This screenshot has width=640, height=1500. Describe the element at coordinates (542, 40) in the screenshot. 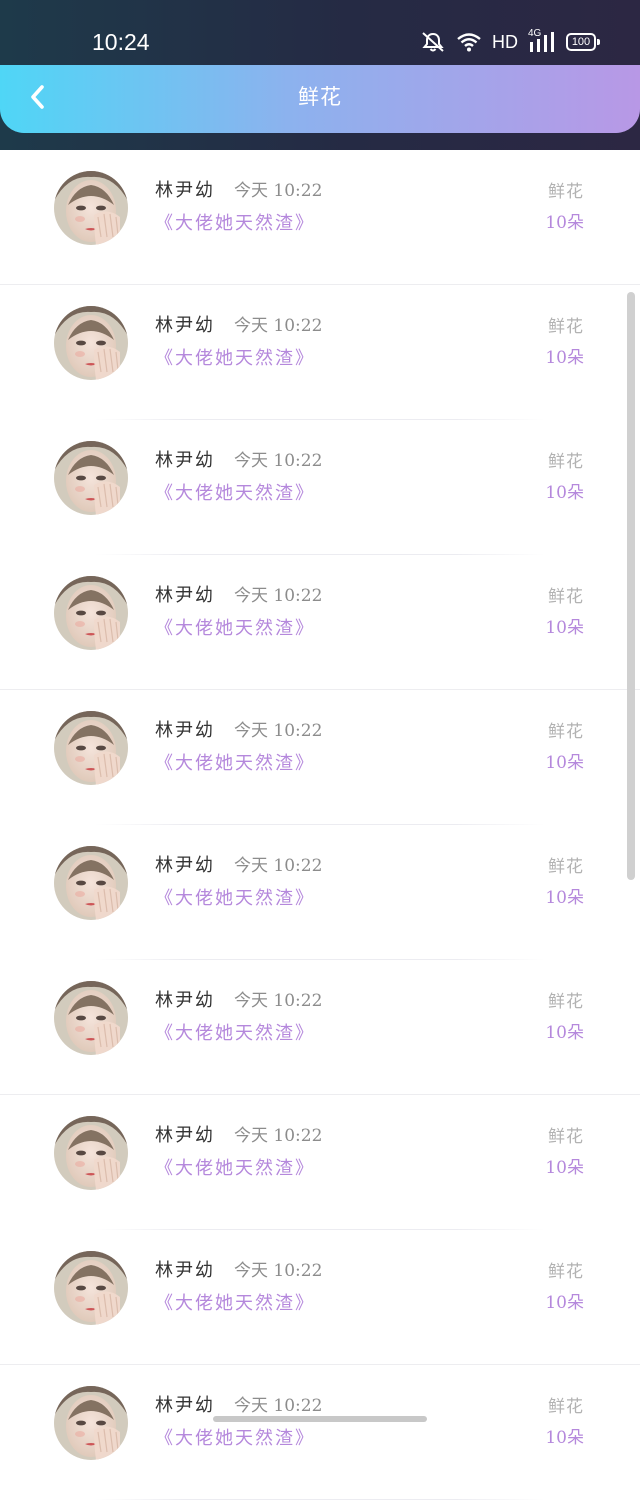

I see `signal-icon: 4G` at that location.